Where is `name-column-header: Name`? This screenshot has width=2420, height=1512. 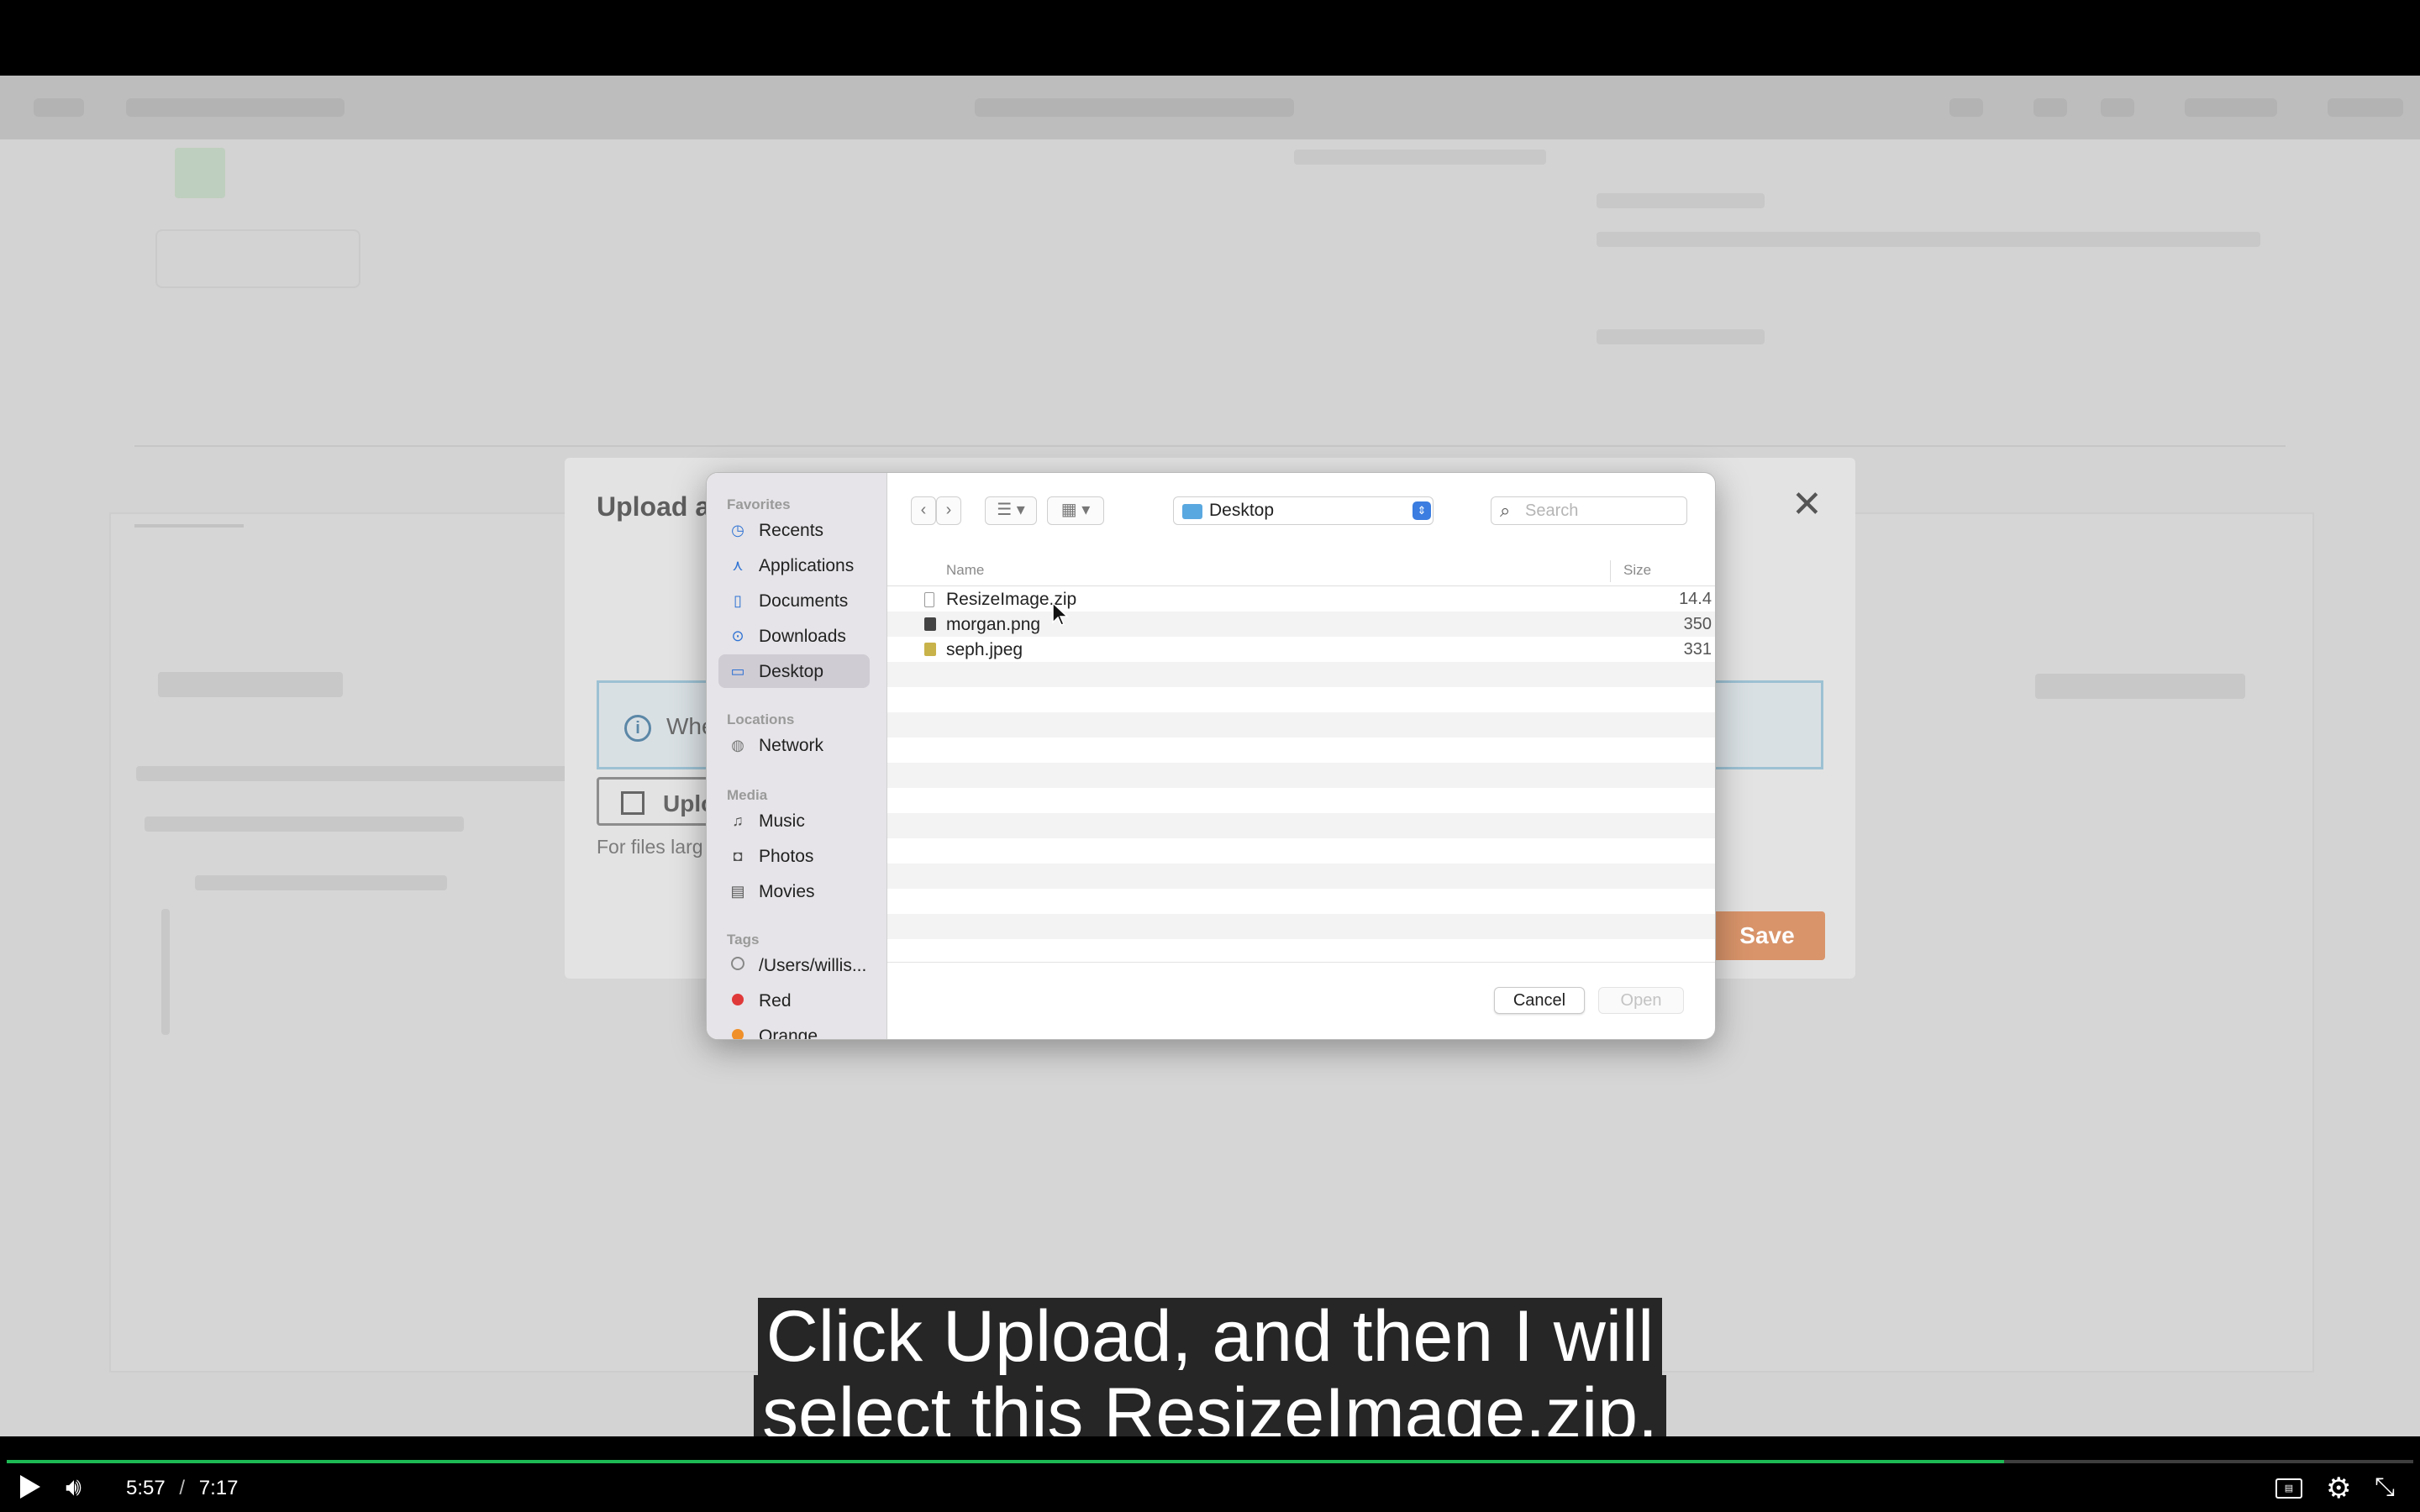
name-column-header: Name is located at coordinates (965, 570).